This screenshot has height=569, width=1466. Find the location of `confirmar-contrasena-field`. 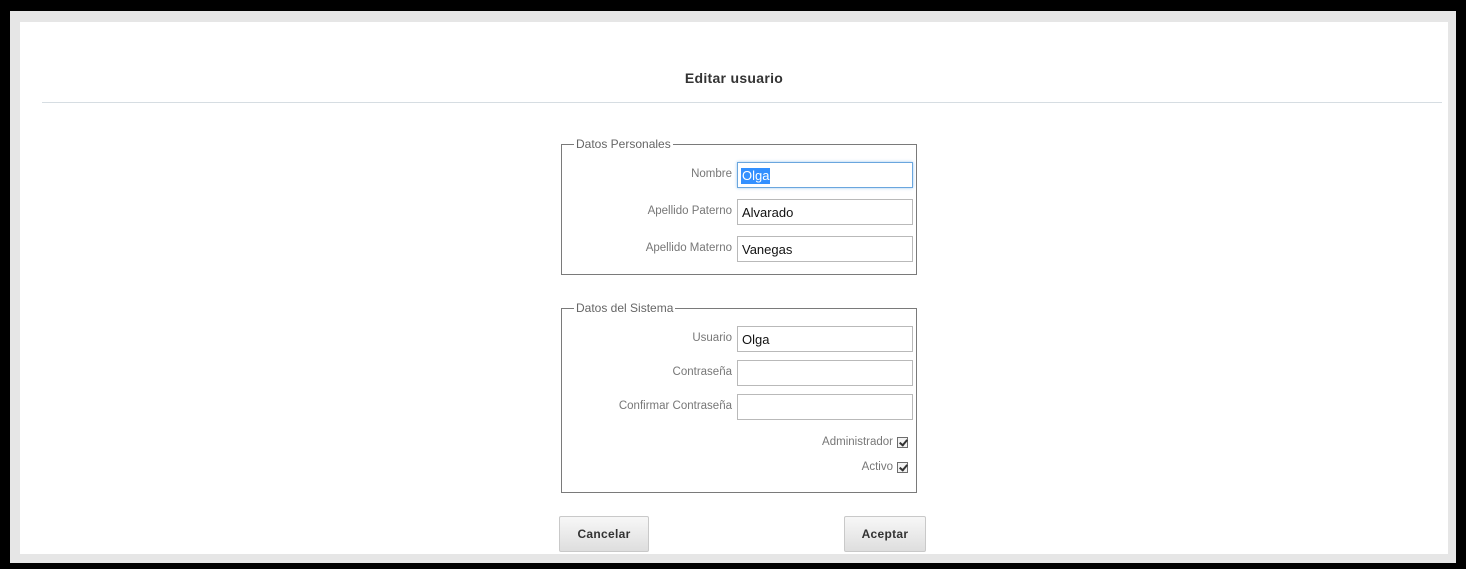

confirmar-contrasena-field is located at coordinates (825, 407).